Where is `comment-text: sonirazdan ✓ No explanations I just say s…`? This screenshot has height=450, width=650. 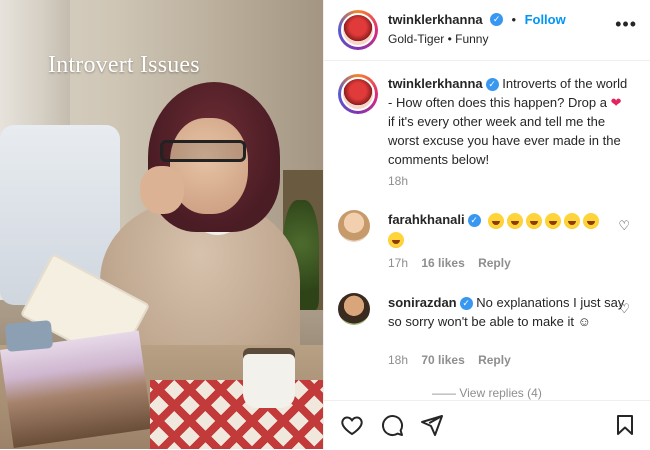 comment-text: sonirazdan ✓ No explanations I just say s… is located at coordinates (508, 312).